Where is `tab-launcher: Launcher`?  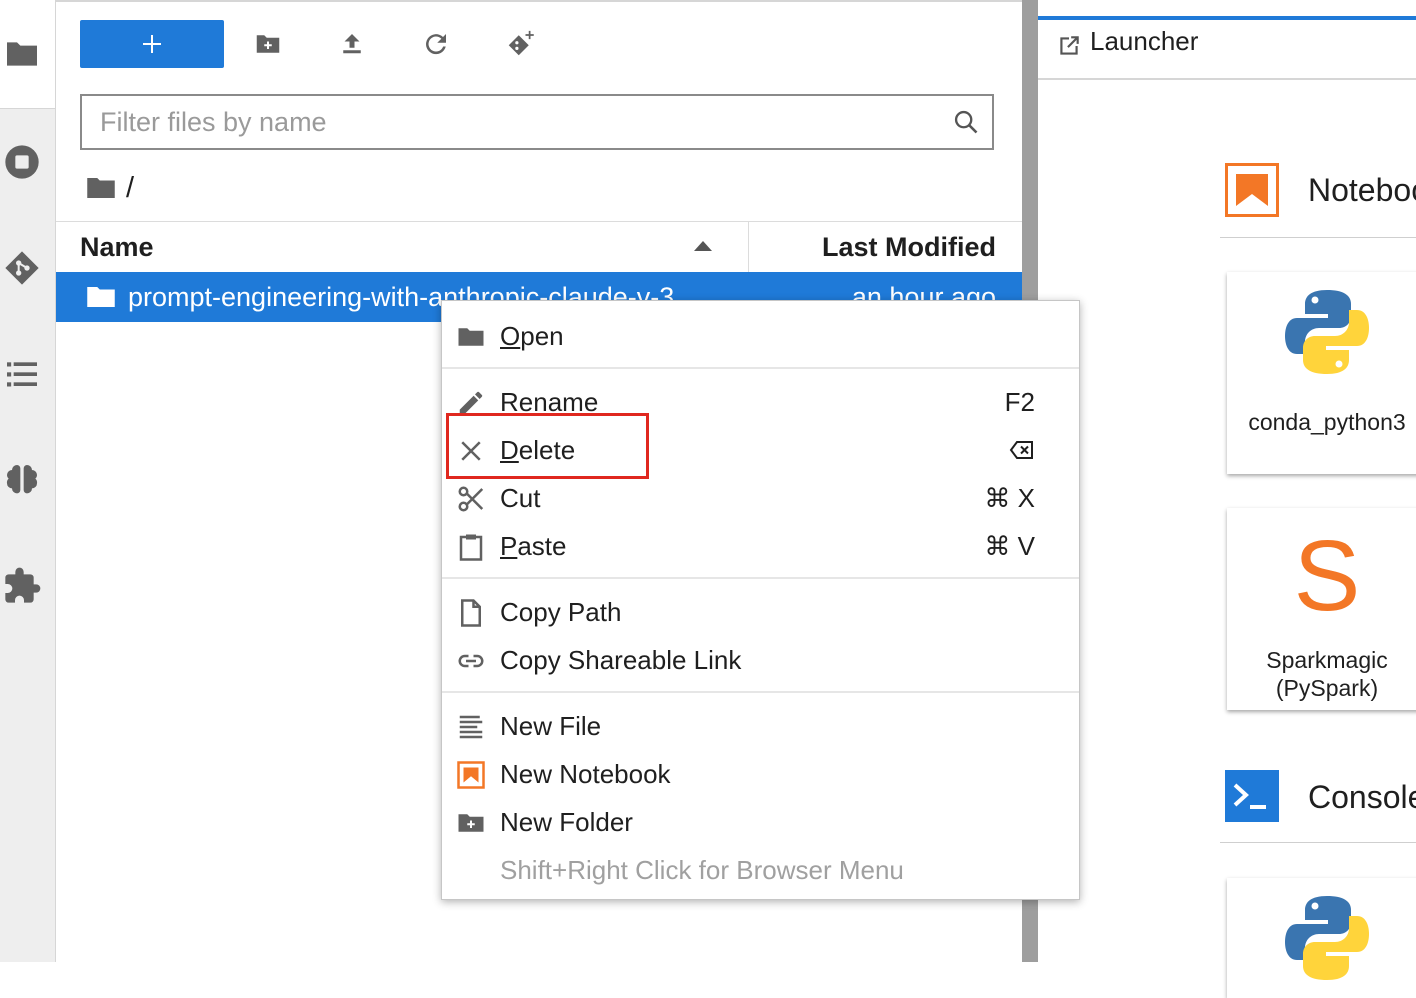 tab-launcher: Launcher is located at coordinates (1227, 48).